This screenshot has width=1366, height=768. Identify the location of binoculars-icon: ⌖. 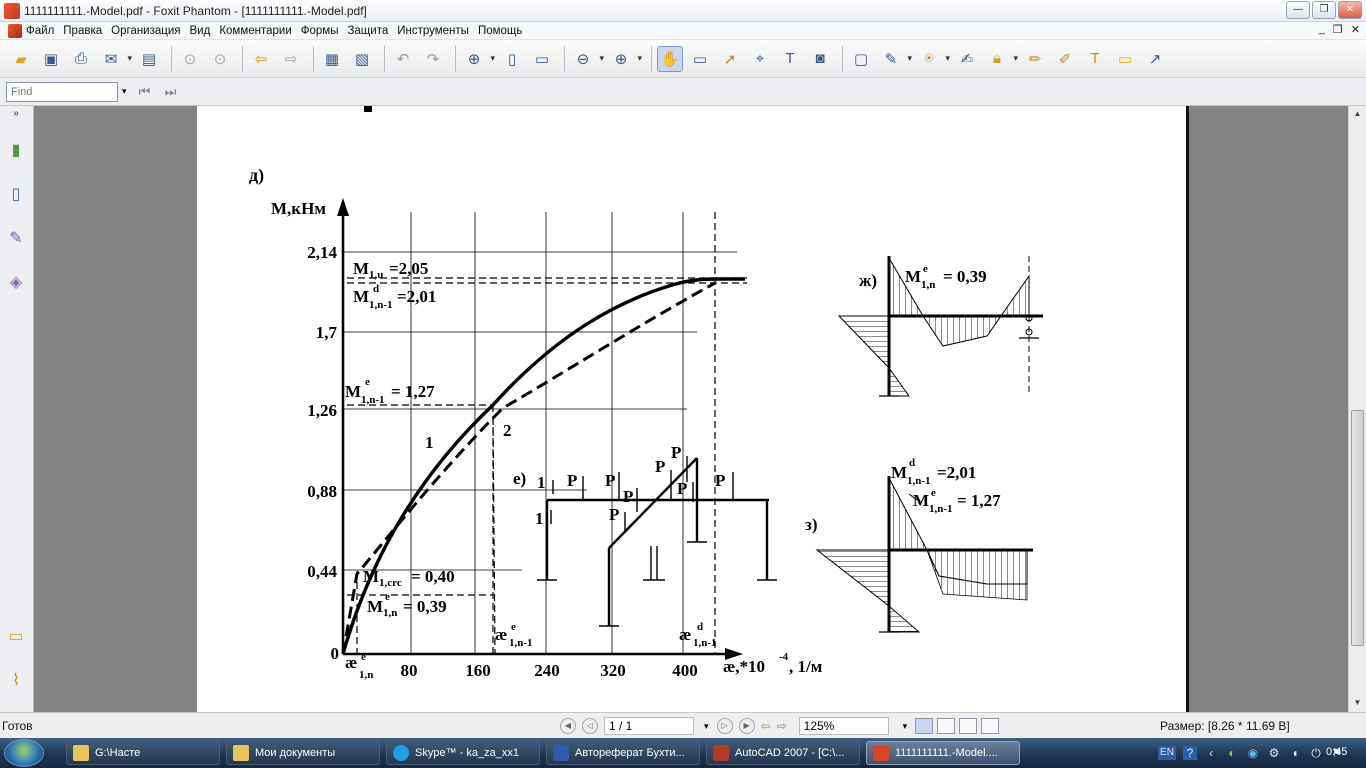
(760, 59).